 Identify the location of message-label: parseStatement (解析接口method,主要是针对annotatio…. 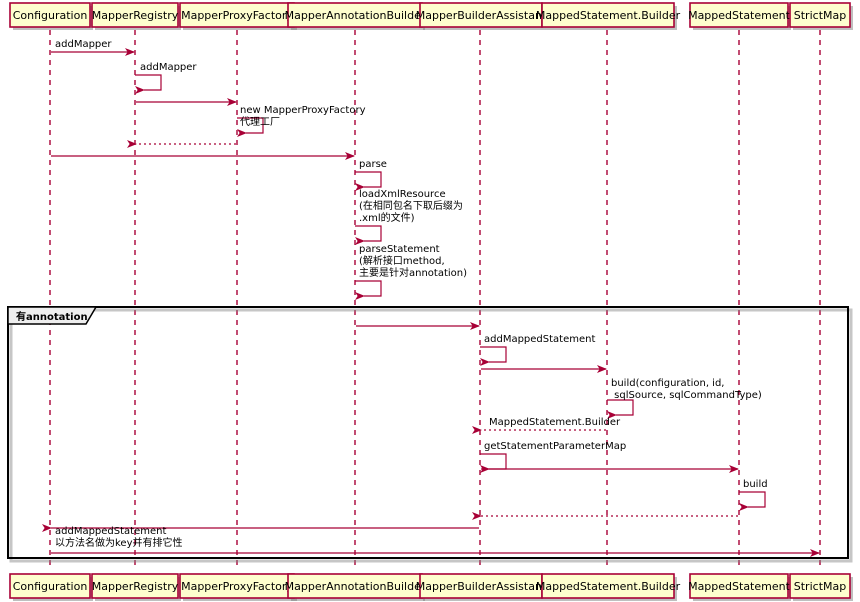
(413, 261).